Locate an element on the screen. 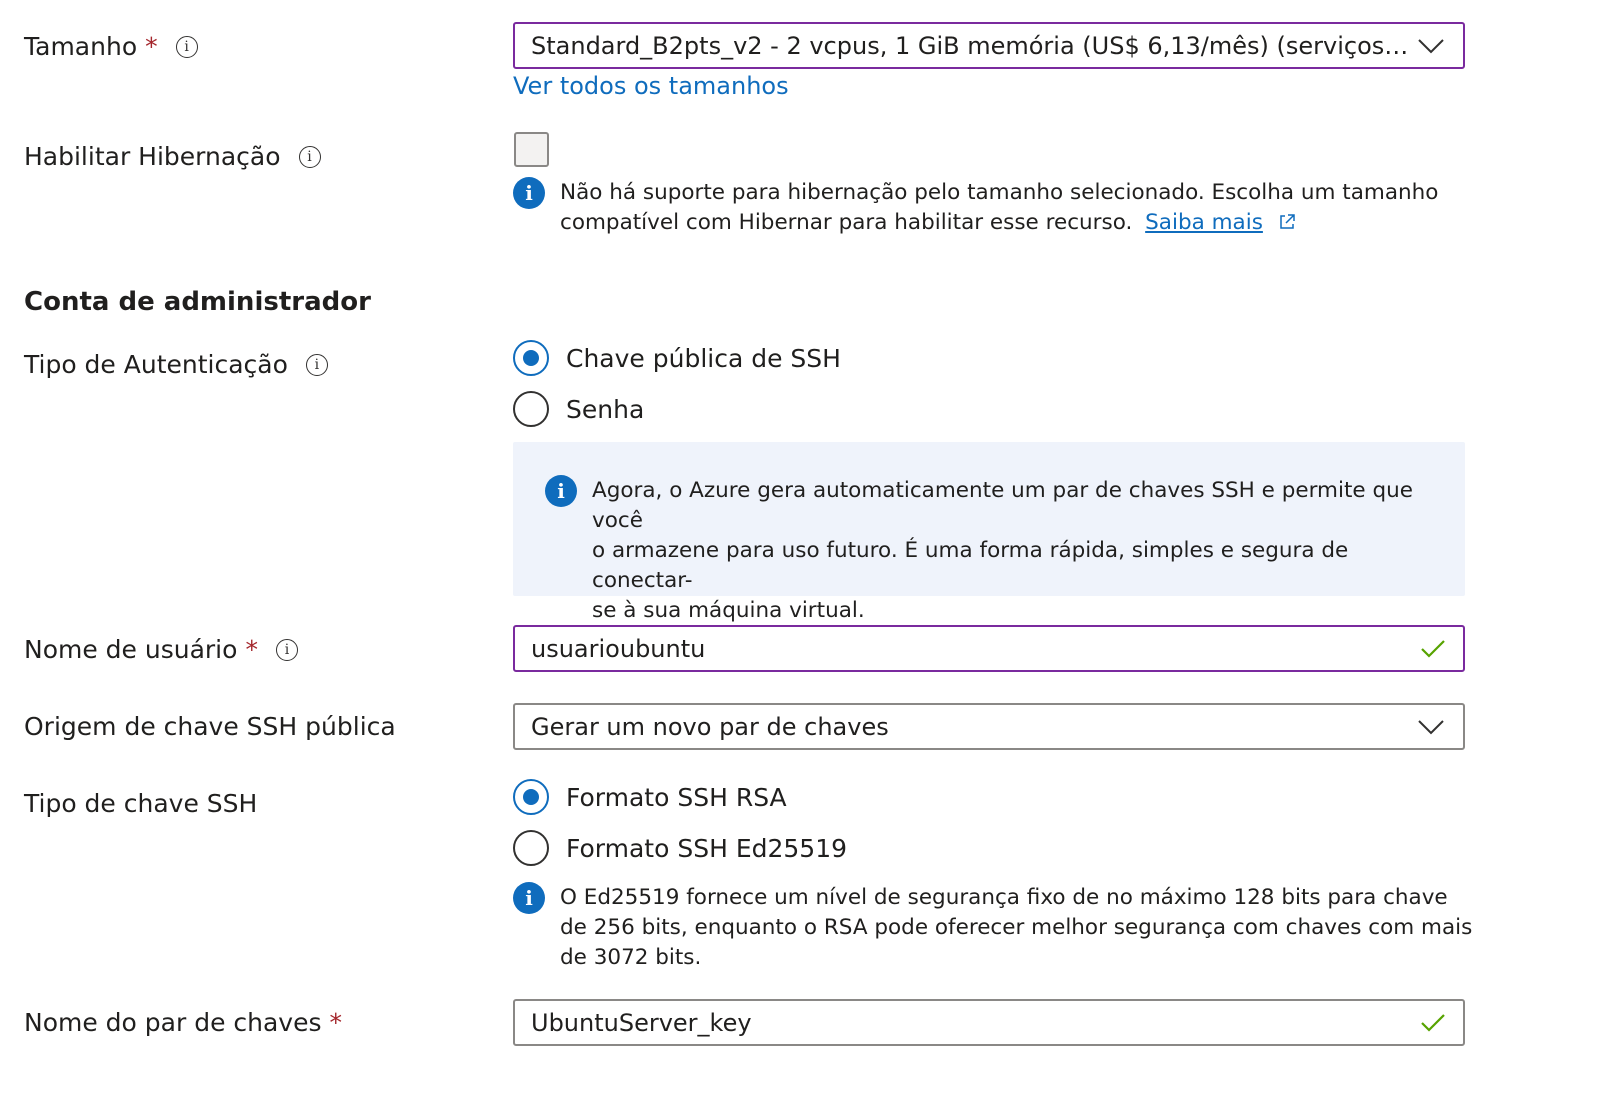  auth-type-label: Tipo de Autenticação is located at coordinates (156, 364).